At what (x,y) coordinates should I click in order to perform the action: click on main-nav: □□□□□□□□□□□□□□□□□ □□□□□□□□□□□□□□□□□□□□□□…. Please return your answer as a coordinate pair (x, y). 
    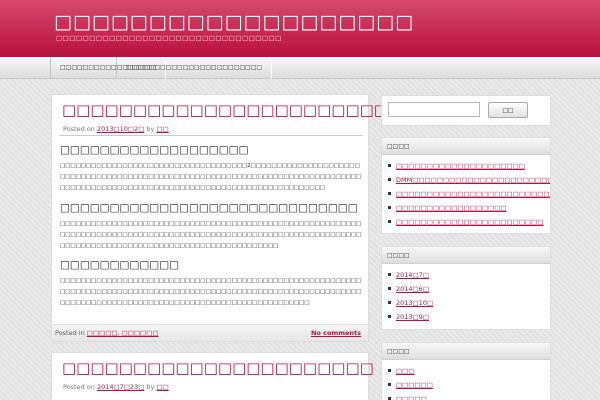
    Looking at the image, I should click on (300, 68).